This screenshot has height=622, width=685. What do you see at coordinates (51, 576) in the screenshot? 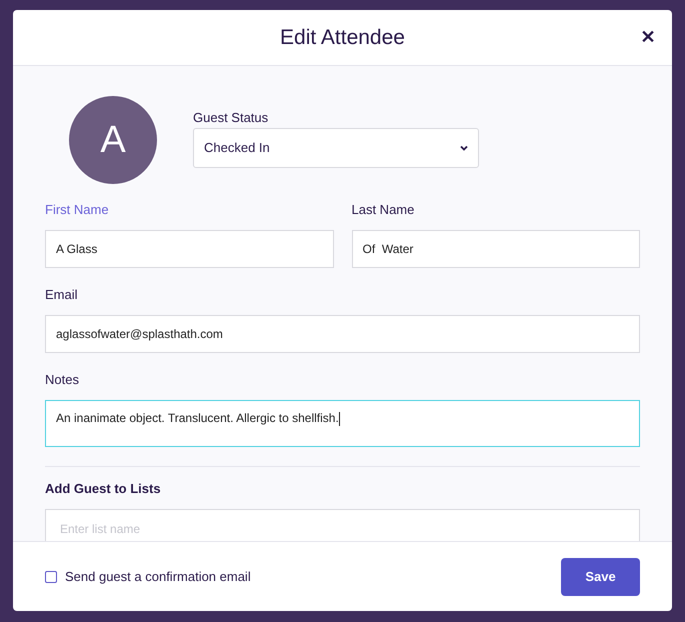
I see `checkbox` at bounding box center [51, 576].